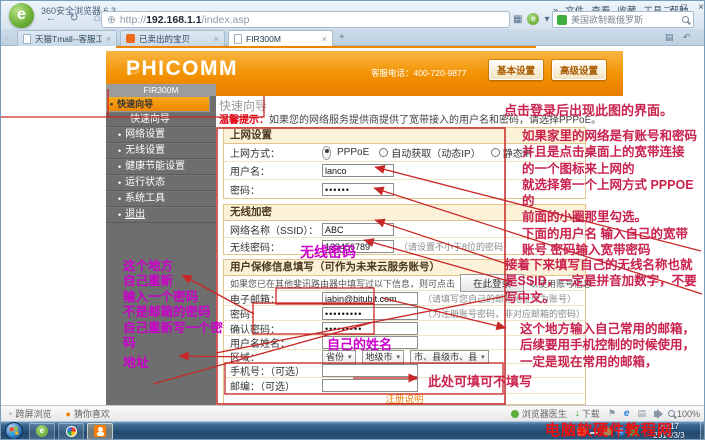  I want to click on clock: 20:17 2014/3/3, so click(669, 430).